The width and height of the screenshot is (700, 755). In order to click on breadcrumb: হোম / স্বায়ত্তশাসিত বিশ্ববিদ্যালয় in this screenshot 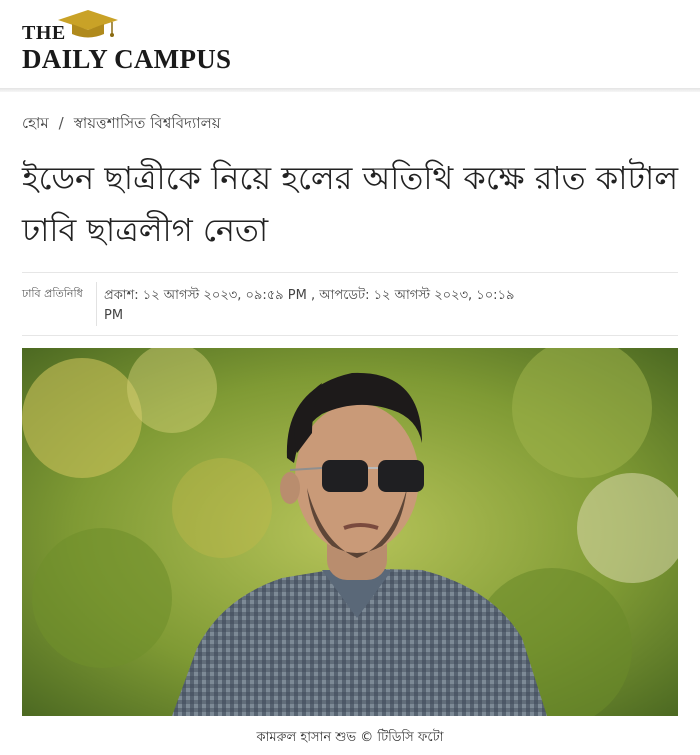, I will do `click(121, 124)`.